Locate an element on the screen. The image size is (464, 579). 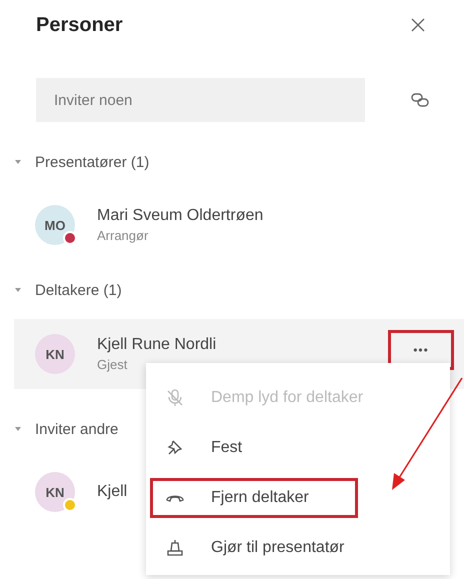
person-name: Kjell Rune Nordli is located at coordinates (156, 345).